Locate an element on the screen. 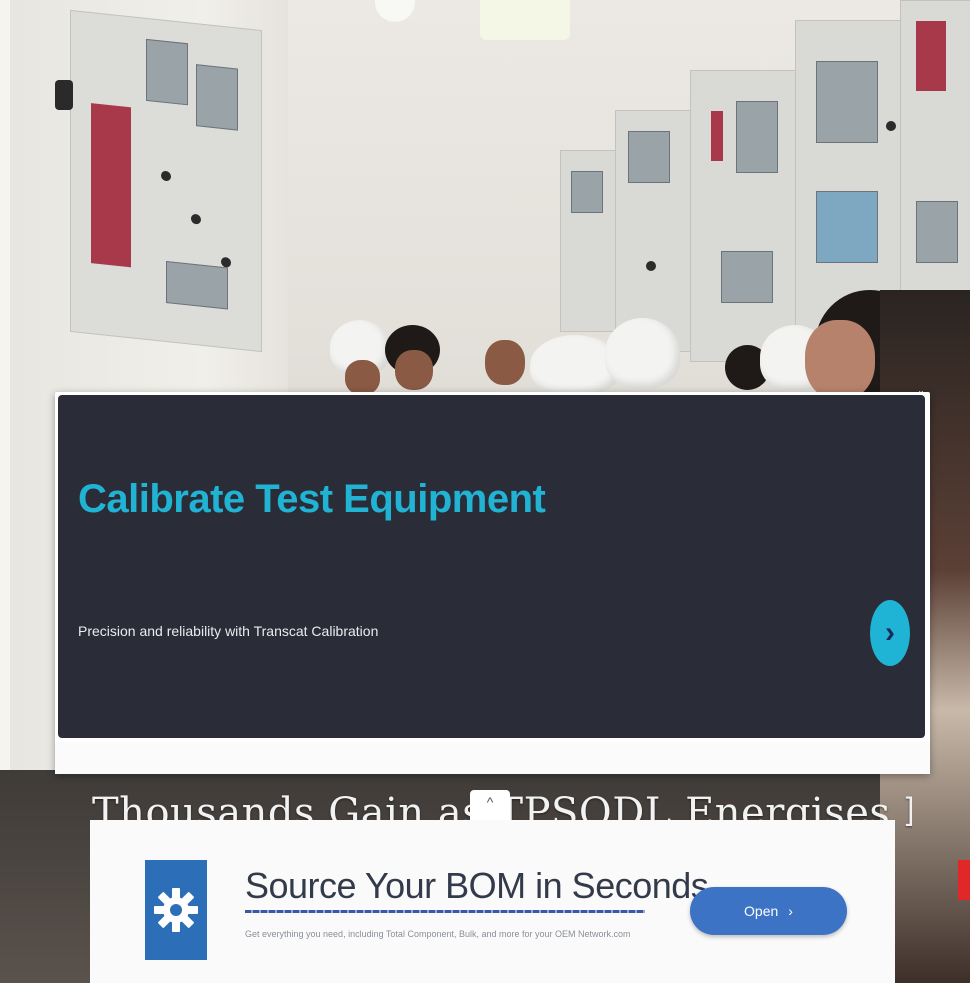 The height and width of the screenshot is (983, 970). ad-collapse-button: ^ is located at coordinates (490, 805).